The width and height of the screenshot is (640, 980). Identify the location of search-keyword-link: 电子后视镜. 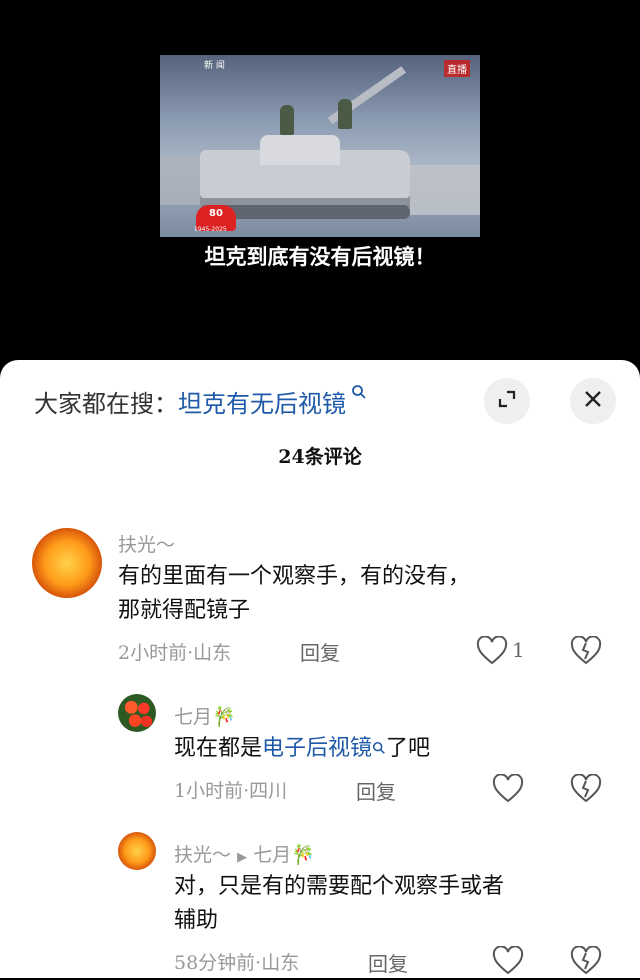
(317, 748).